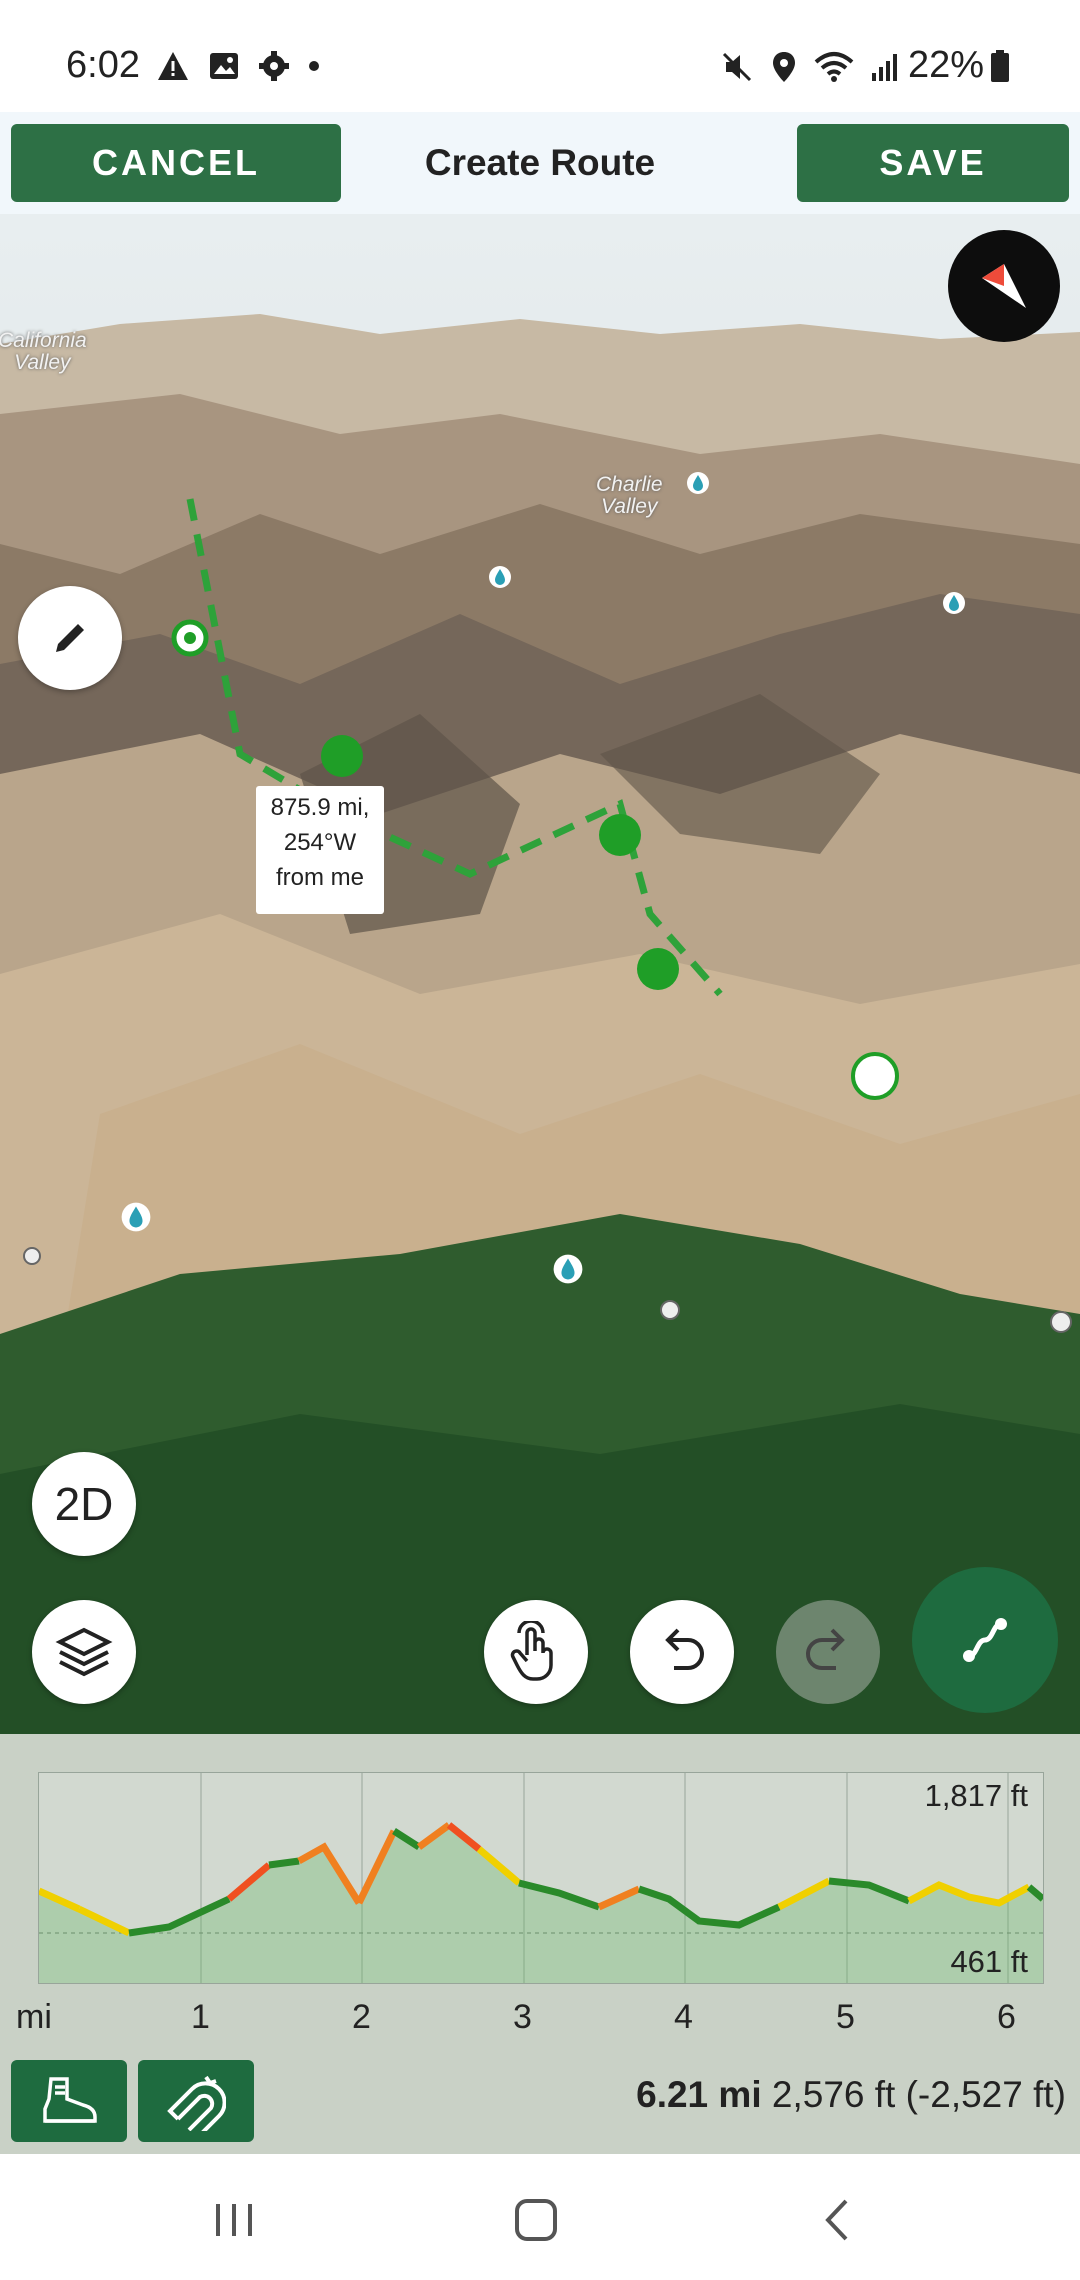 Image resolution: width=1080 pixels, height=2280 pixels. I want to click on hiking-boot-icon, so click(70, 2100).